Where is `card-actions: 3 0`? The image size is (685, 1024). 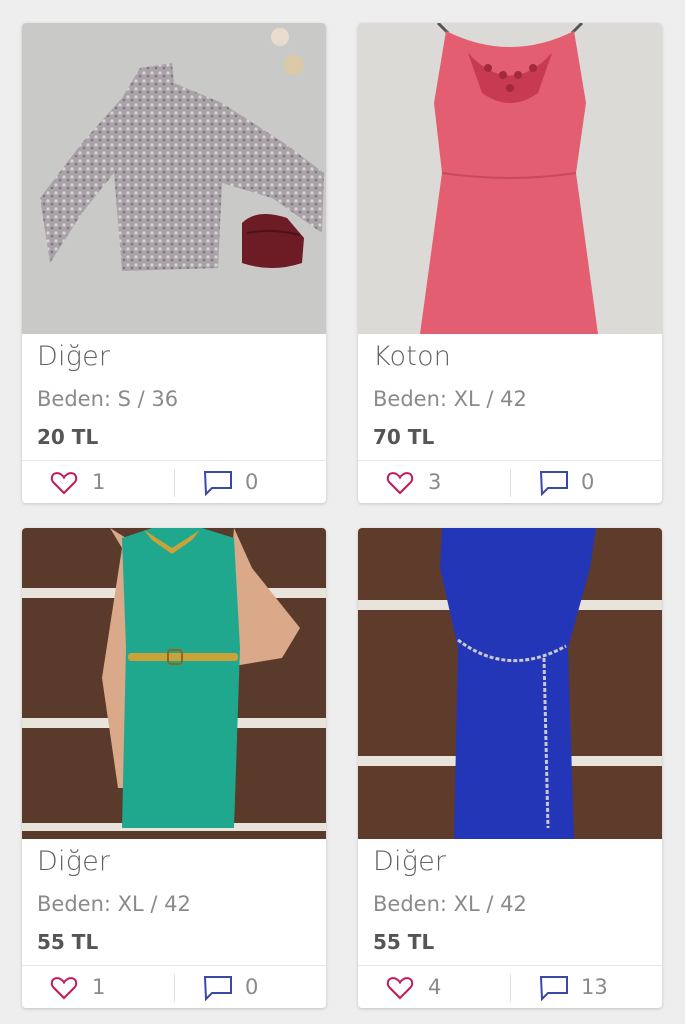
card-actions: 3 0 is located at coordinates (510, 481).